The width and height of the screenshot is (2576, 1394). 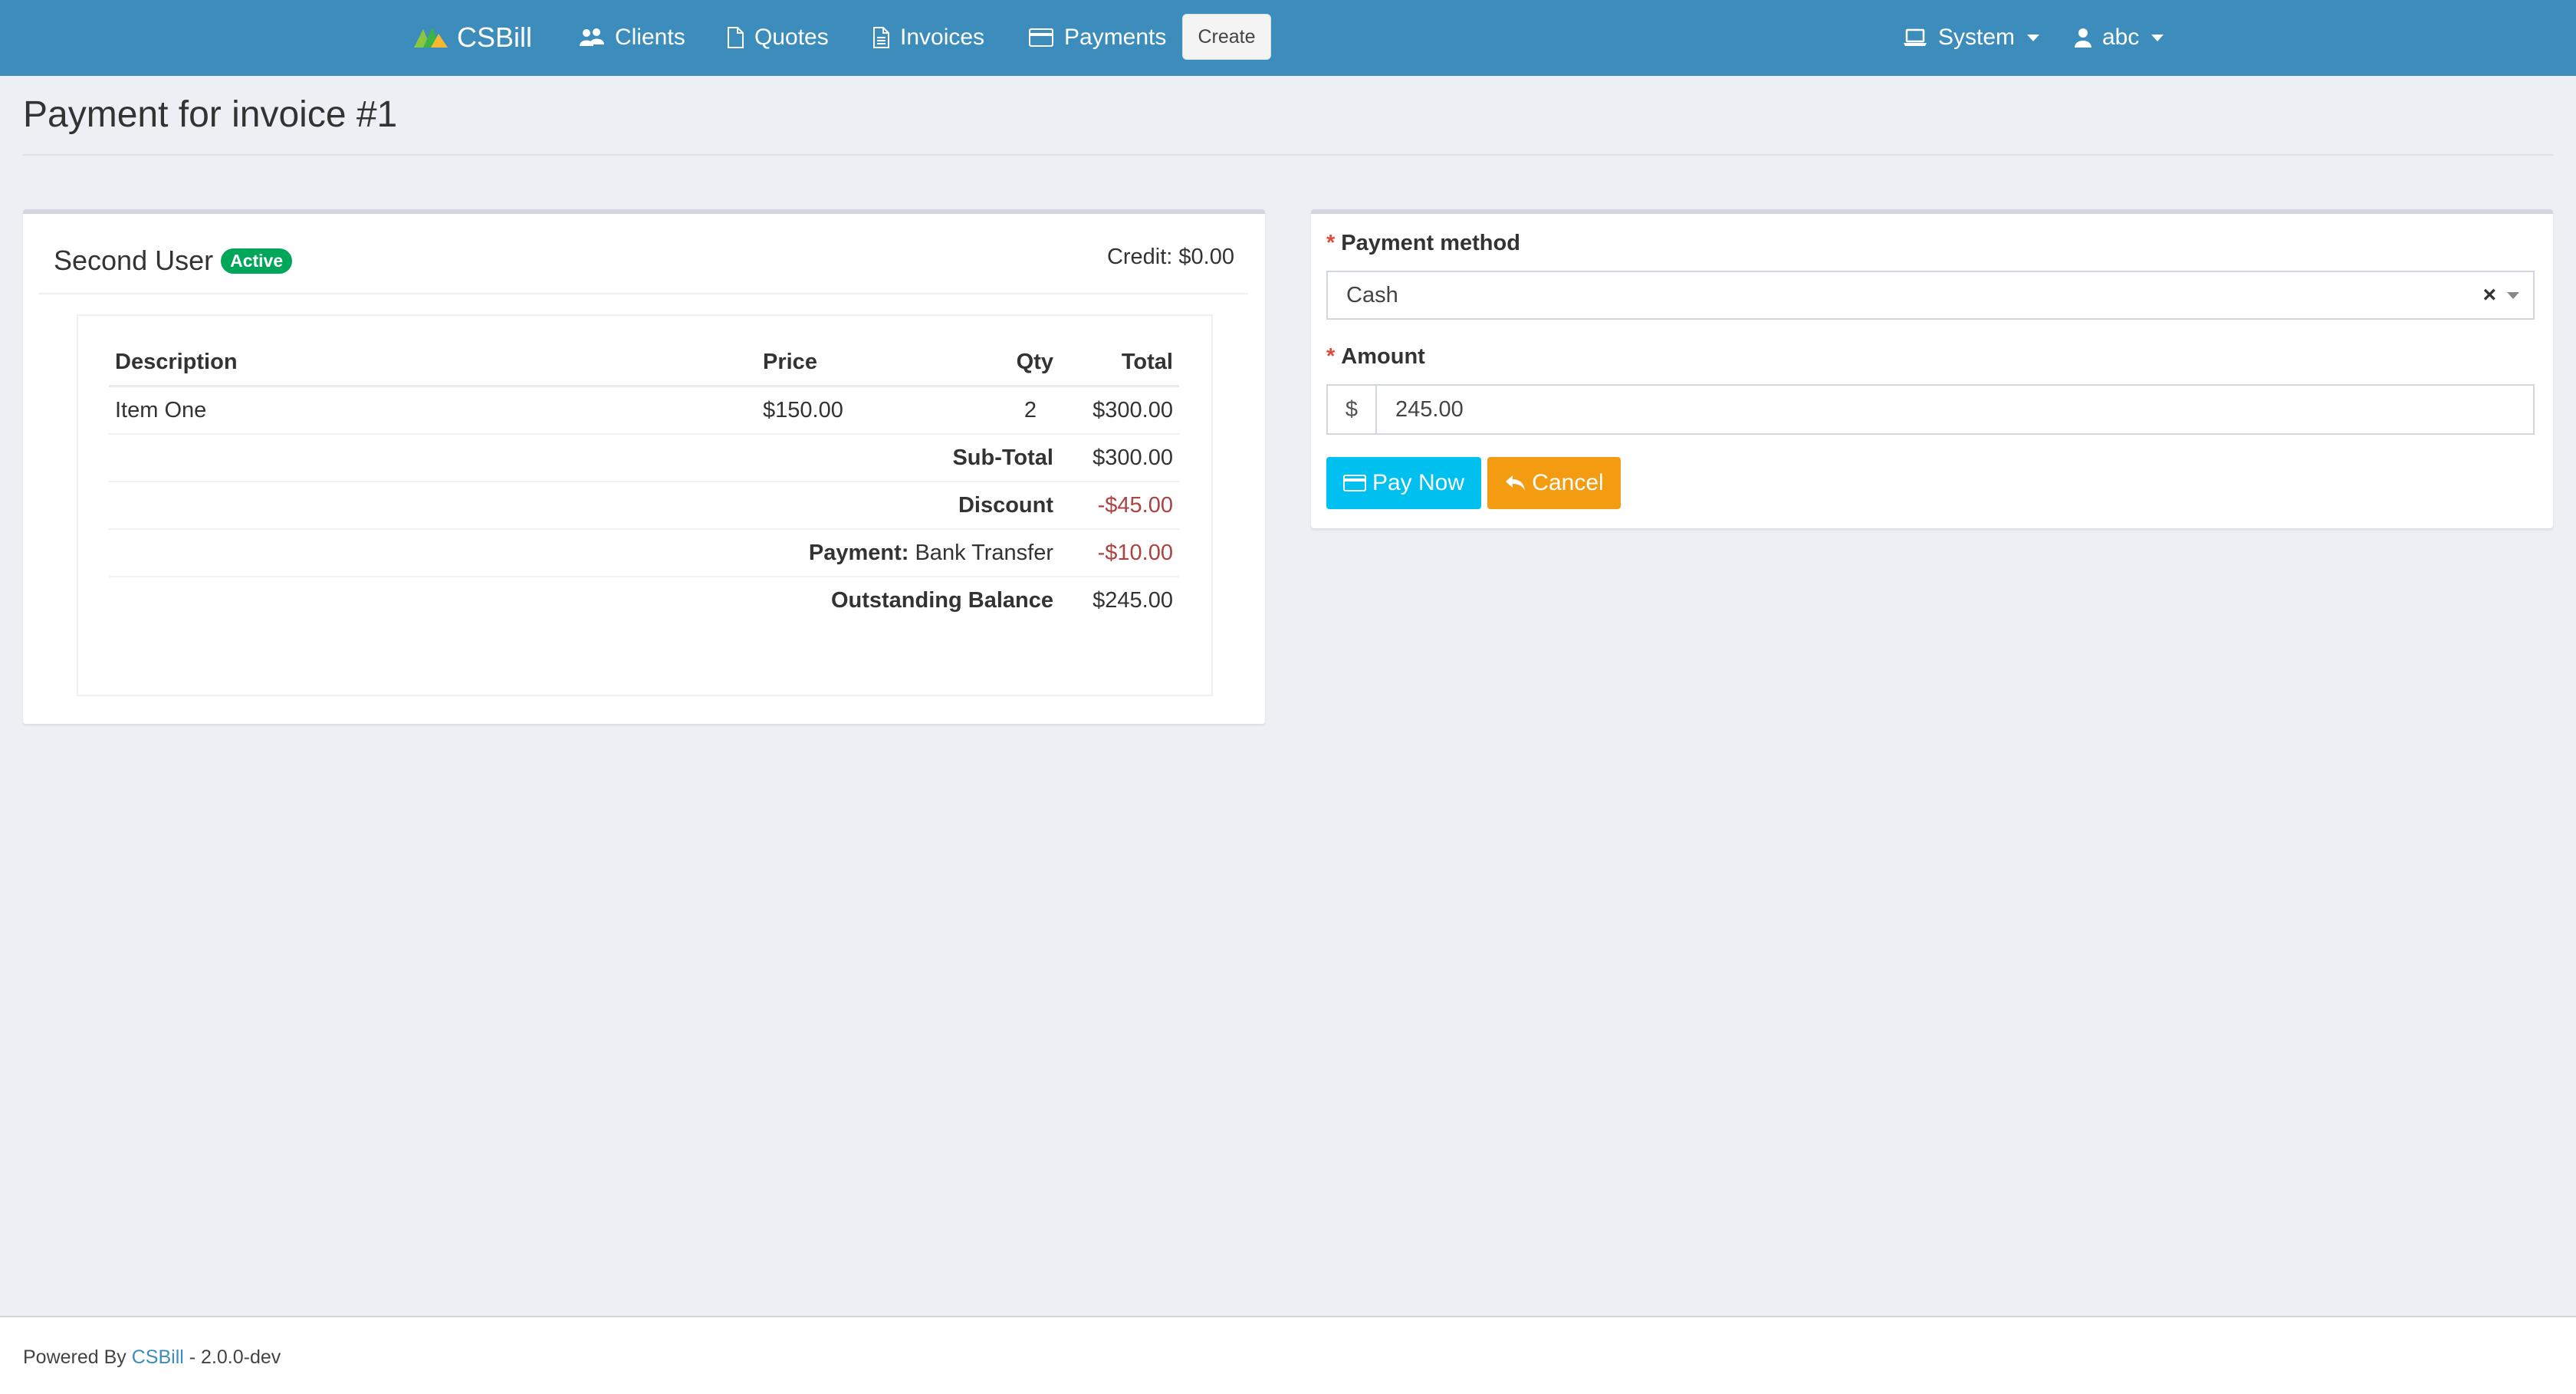 What do you see at coordinates (1288, 1355) in the screenshot?
I see `footer: Powered By CSBill - 2.0.0-dev` at bounding box center [1288, 1355].